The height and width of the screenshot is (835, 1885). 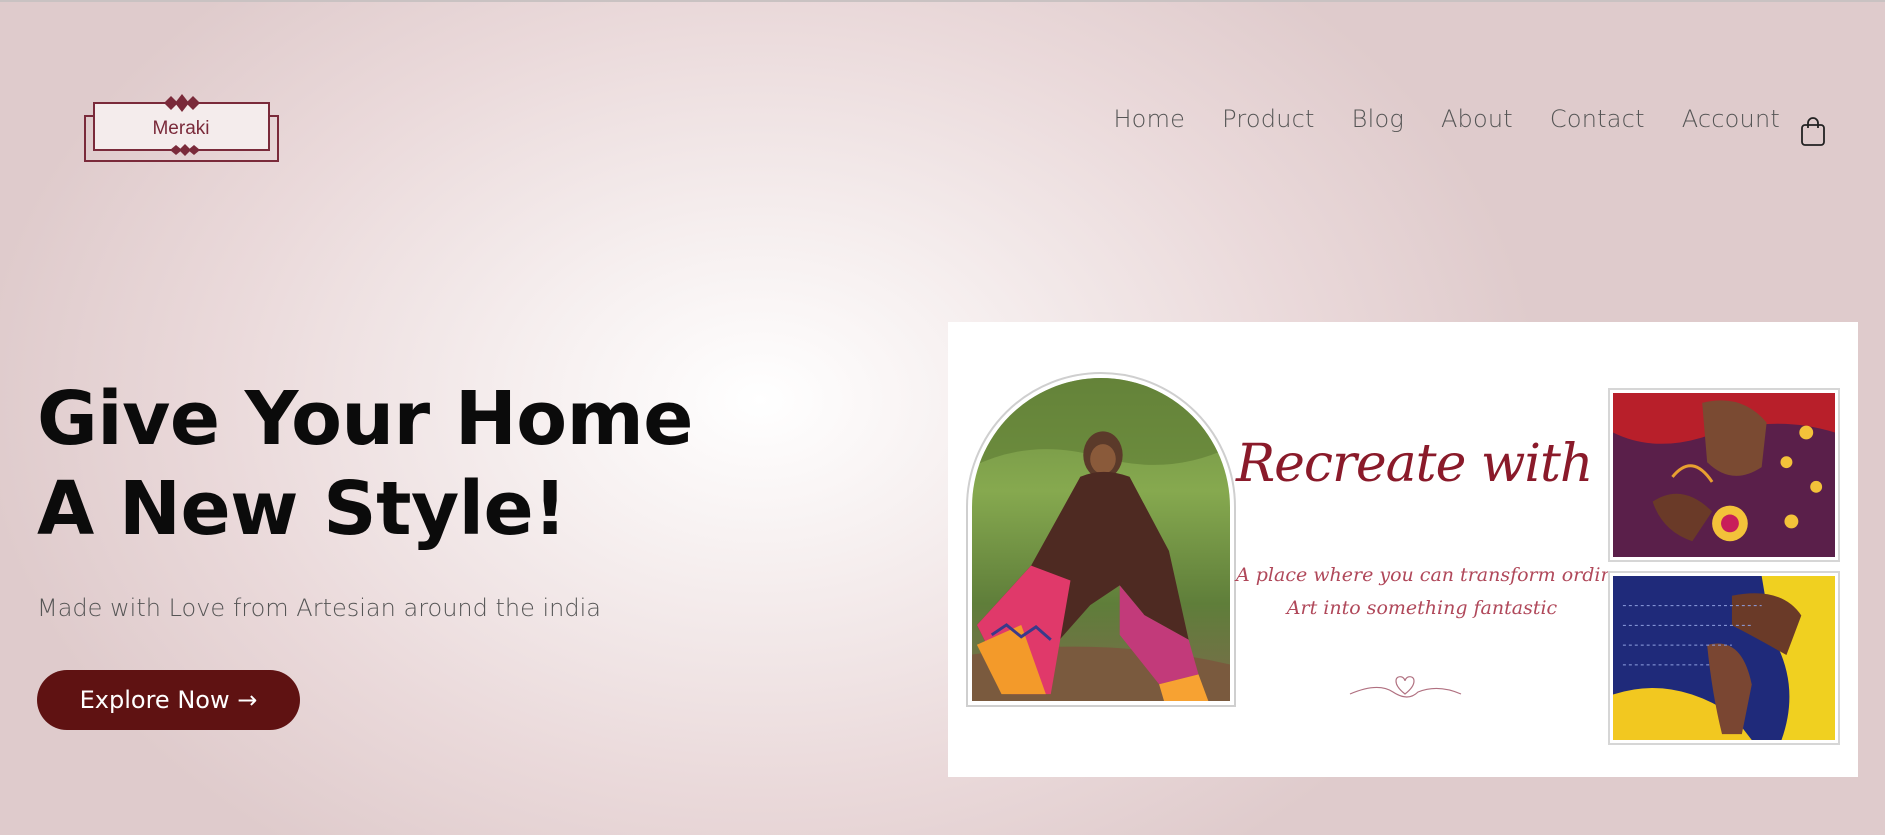 I want to click on arch-photo-frame, so click(x=1101, y=539).